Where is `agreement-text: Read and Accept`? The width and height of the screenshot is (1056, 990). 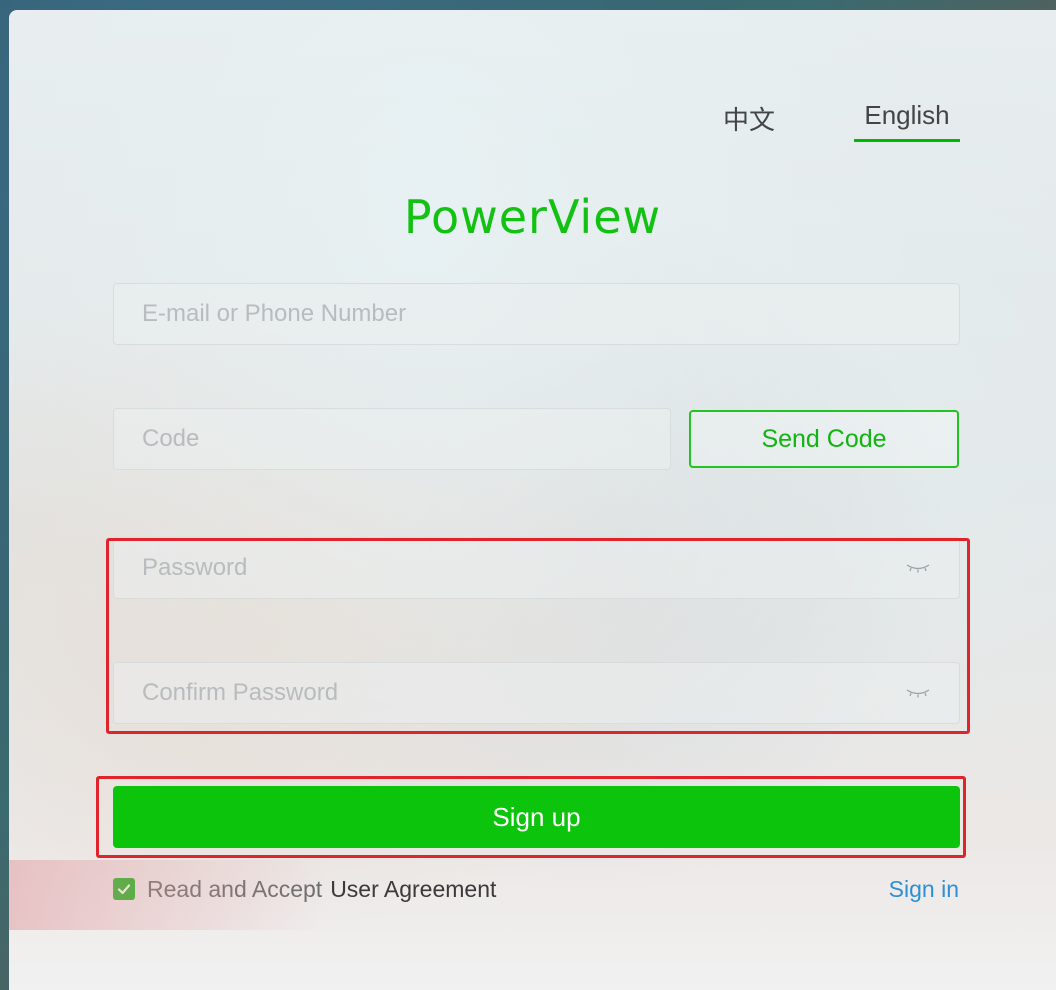 agreement-text: Read and Accept is located at coordinates (235, 888).